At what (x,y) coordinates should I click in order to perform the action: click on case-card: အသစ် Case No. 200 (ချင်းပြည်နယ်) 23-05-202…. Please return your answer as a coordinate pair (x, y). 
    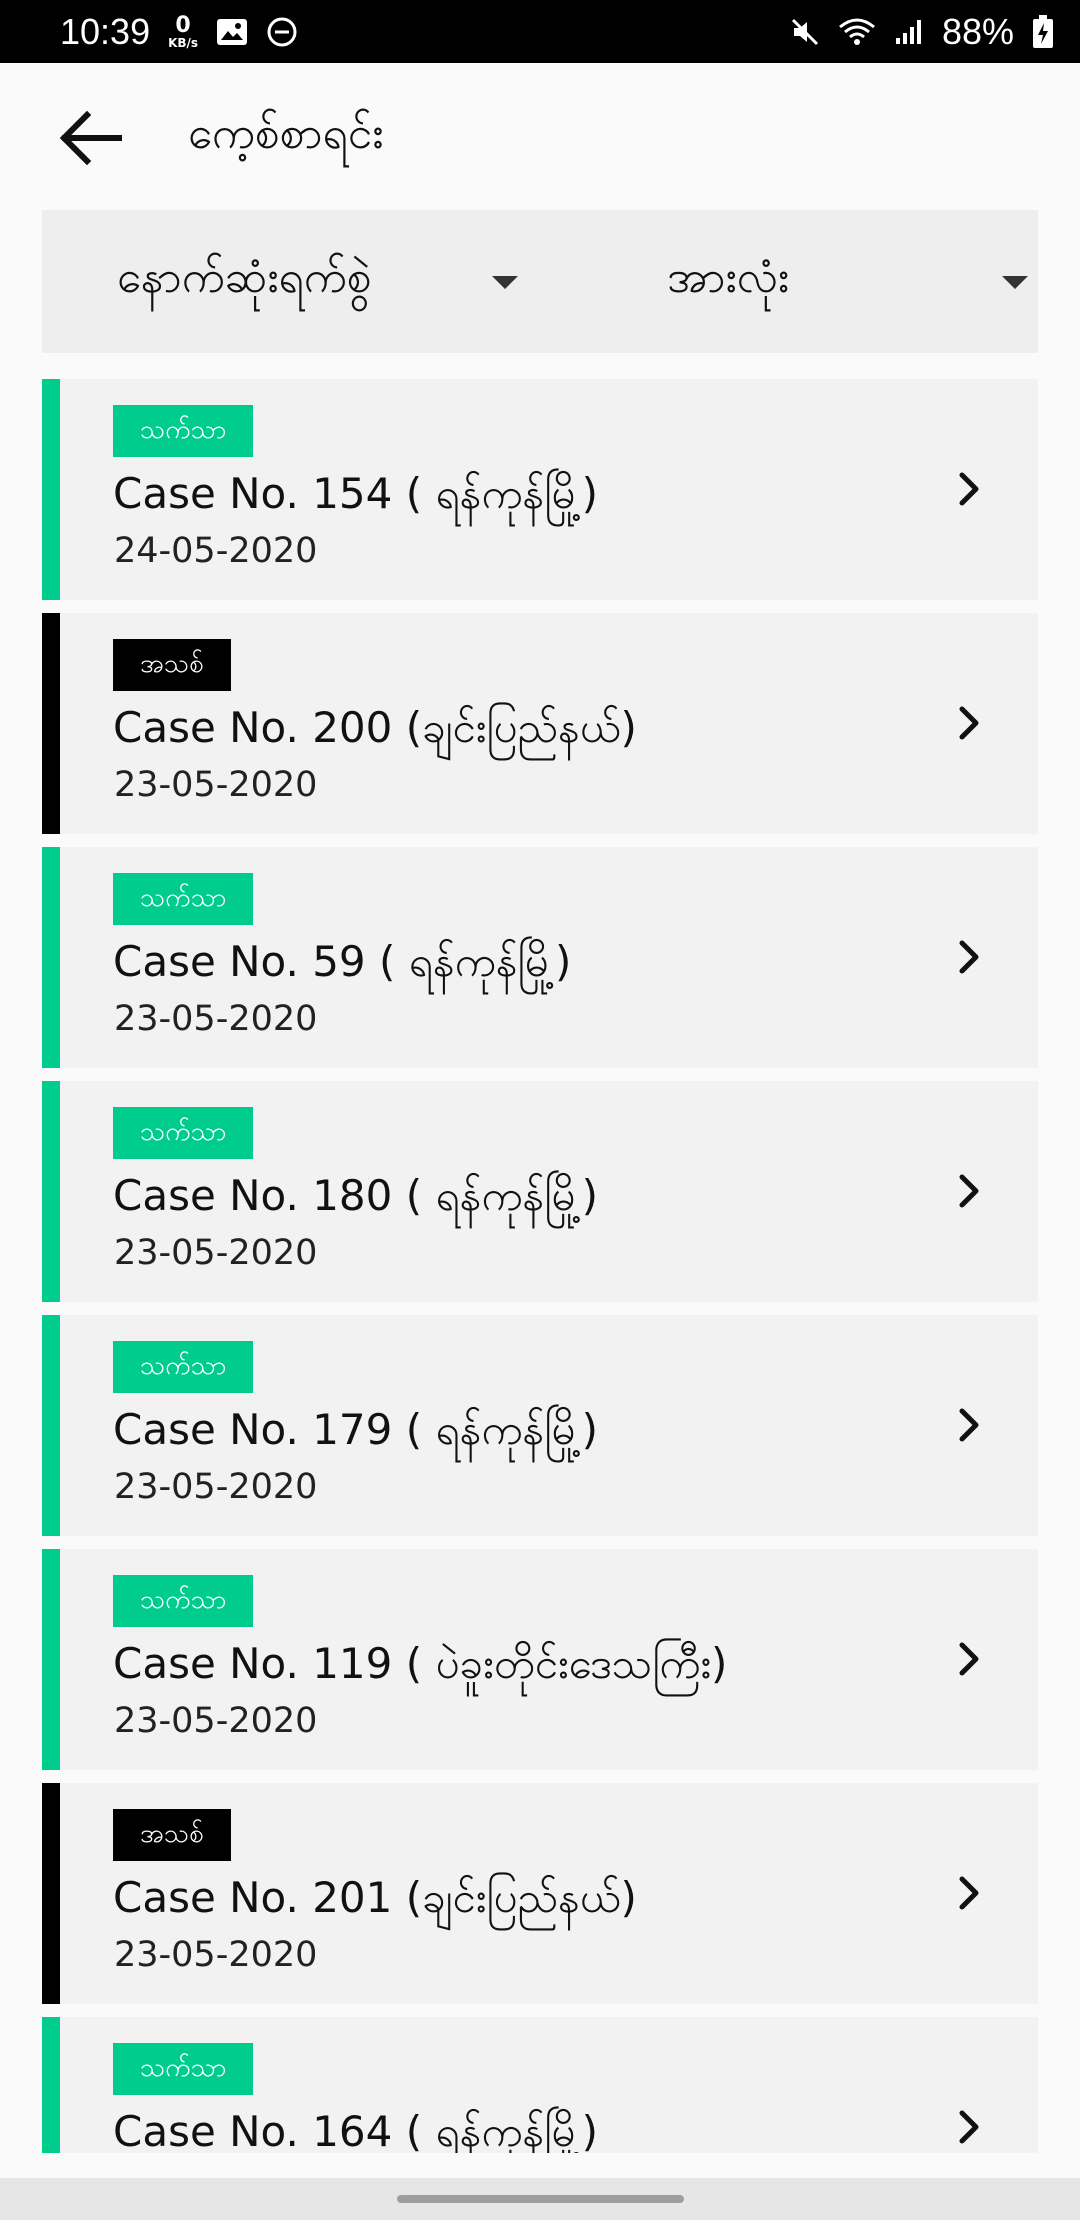
    Looking at the image, I should click on (540, 723).